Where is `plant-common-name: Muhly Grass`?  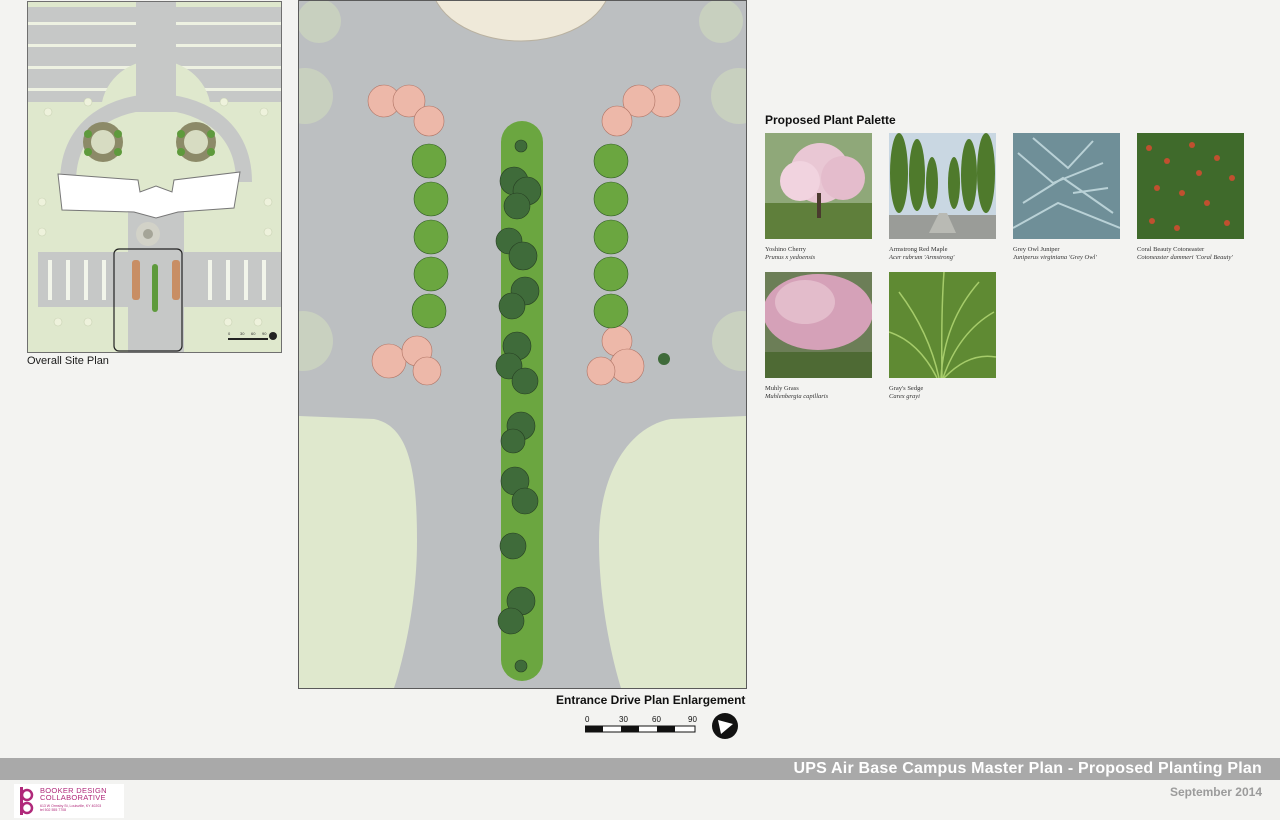
plant-common-name: Muhly Grass is located at coordinates (782, 388).